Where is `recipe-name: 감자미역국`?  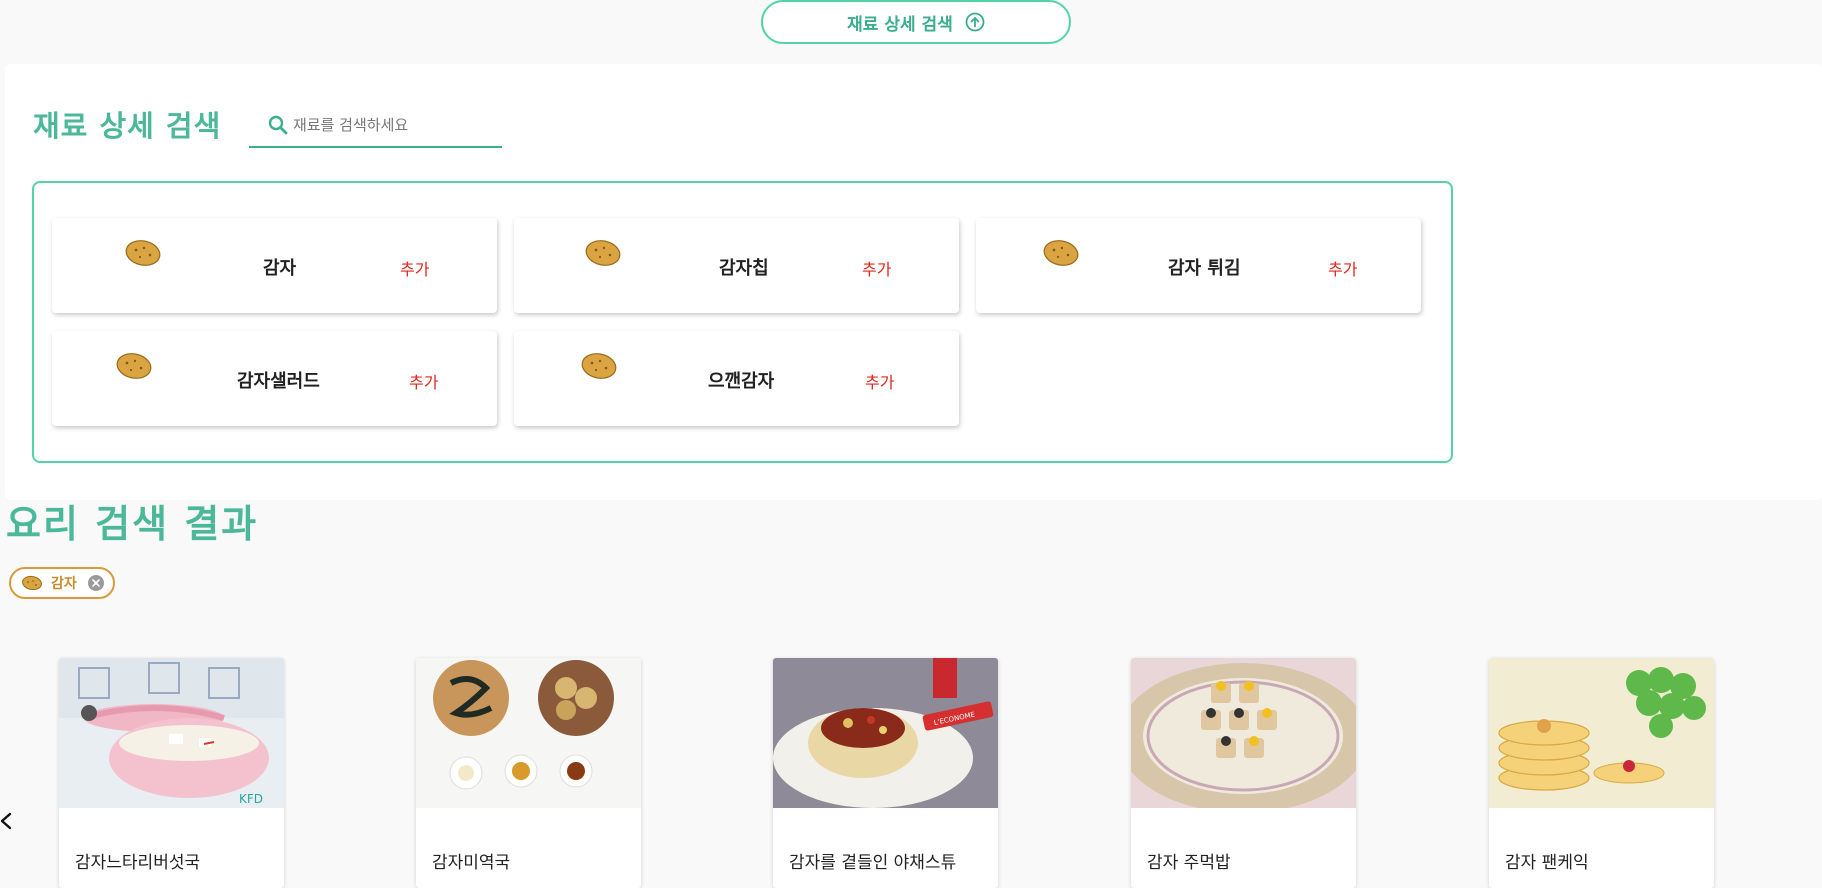
recipe-name: 감자미역국 is located at coordinates (471, 863).